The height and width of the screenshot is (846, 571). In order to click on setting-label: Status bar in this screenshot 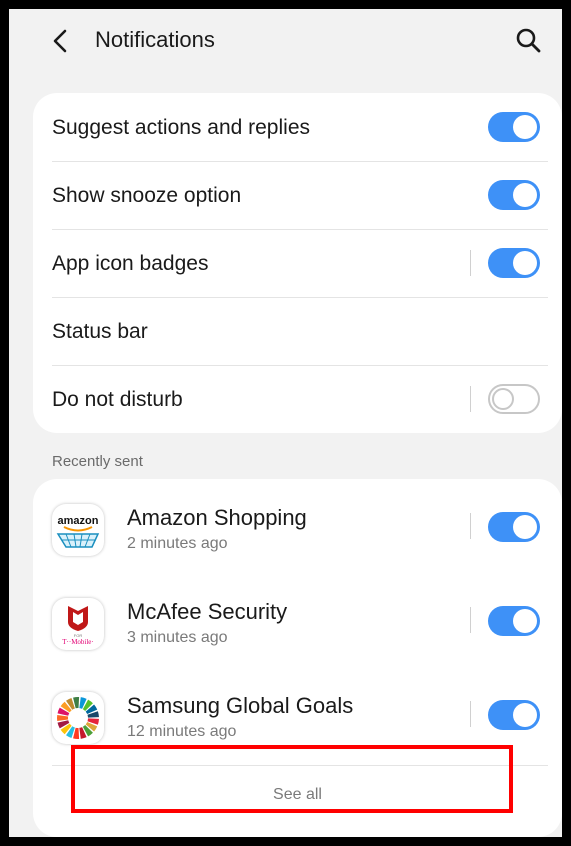, I will do `click(100, 331)`.